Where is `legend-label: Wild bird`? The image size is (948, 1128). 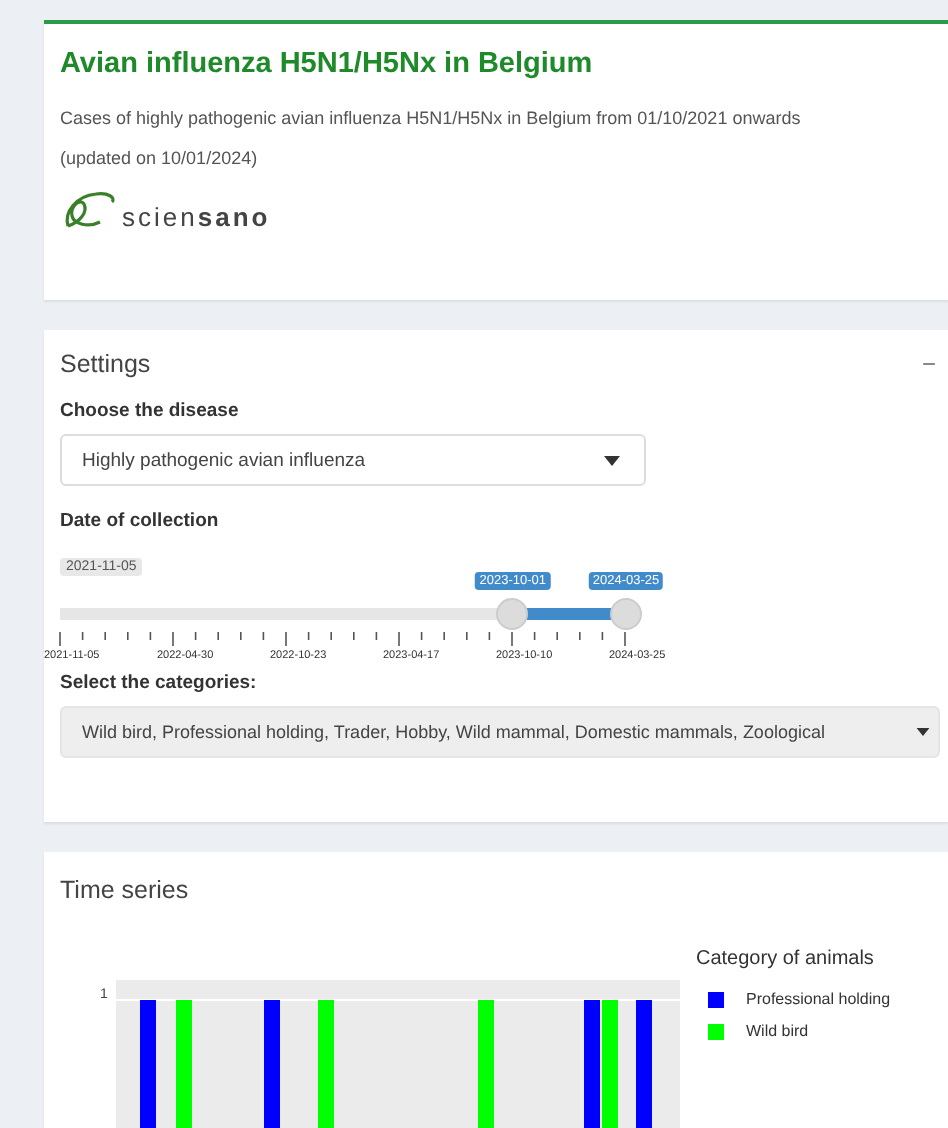 legend-label: Wild bird is located at coordinates (777, 1031).